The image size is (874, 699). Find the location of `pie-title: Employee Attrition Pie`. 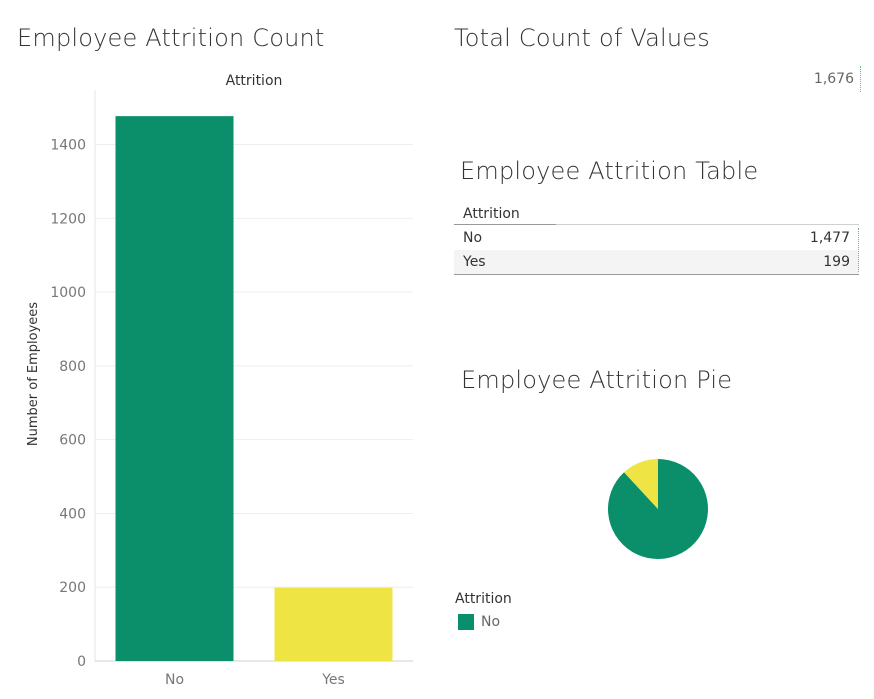

pie-title: Employee Attrition Pie is located at coordinates (597, 380).